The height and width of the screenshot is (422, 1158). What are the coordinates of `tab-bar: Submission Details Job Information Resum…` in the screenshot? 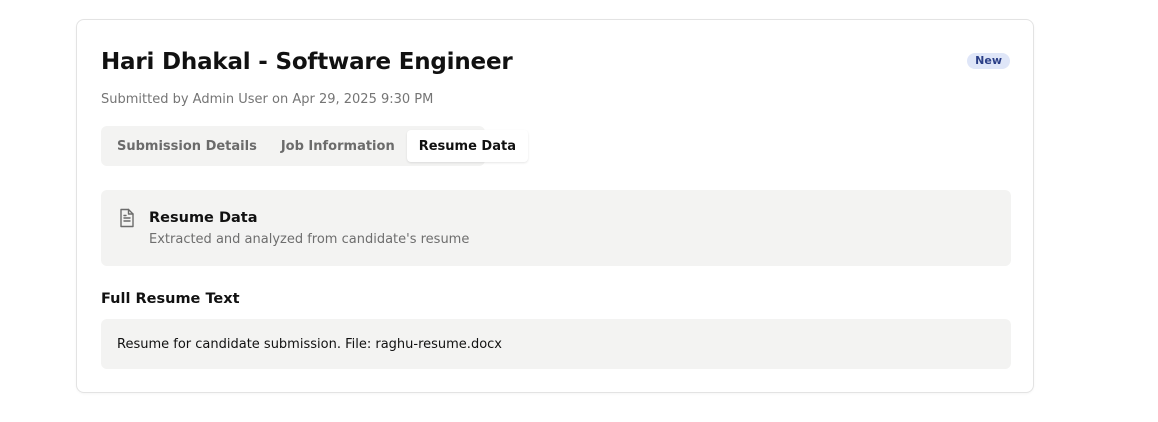 It's located at (314, 146).